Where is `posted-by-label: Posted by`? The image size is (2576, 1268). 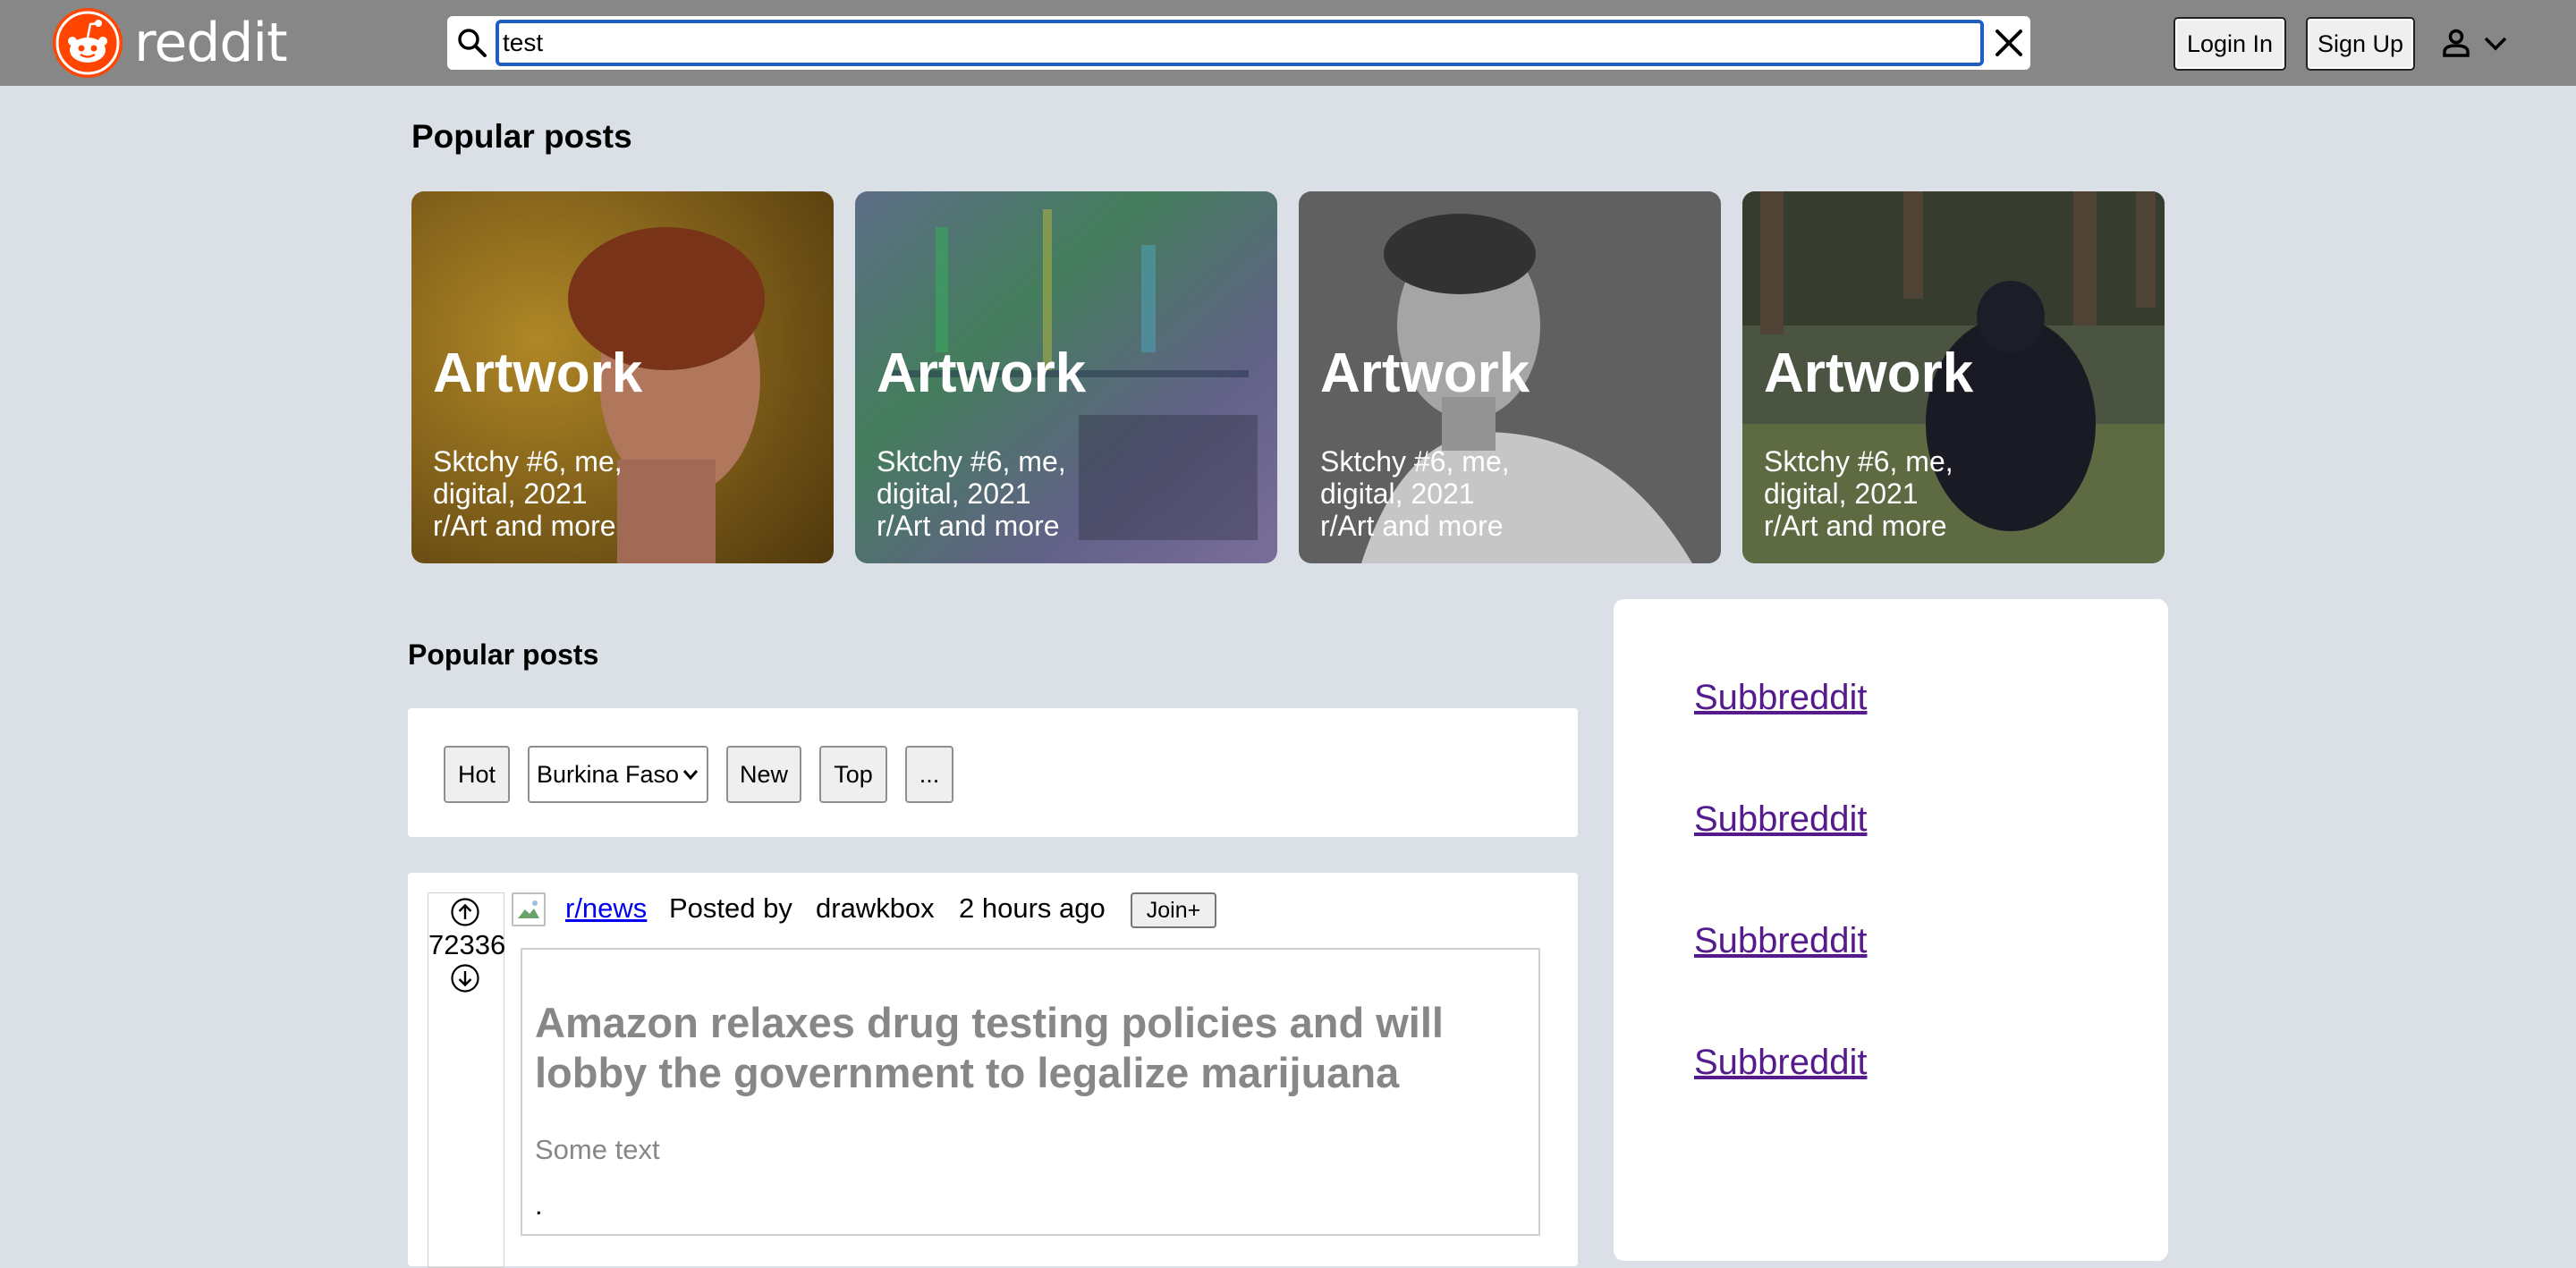 posted-by-label: Posted by is located at coordinates (730, 908).